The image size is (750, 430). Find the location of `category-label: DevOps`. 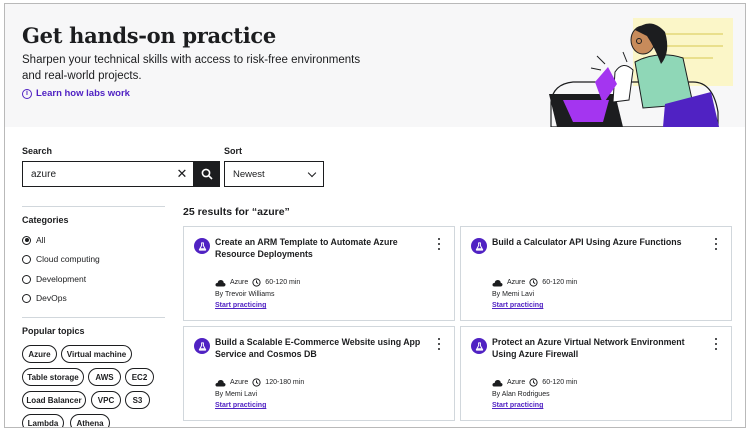

category-label: DevOps is located at coordinates (51, 298).